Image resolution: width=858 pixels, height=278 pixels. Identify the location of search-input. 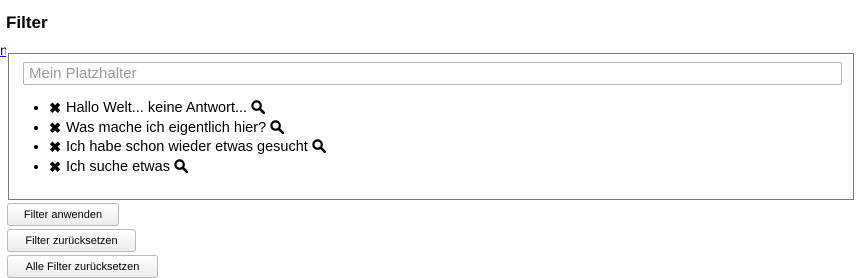
(432, 73).